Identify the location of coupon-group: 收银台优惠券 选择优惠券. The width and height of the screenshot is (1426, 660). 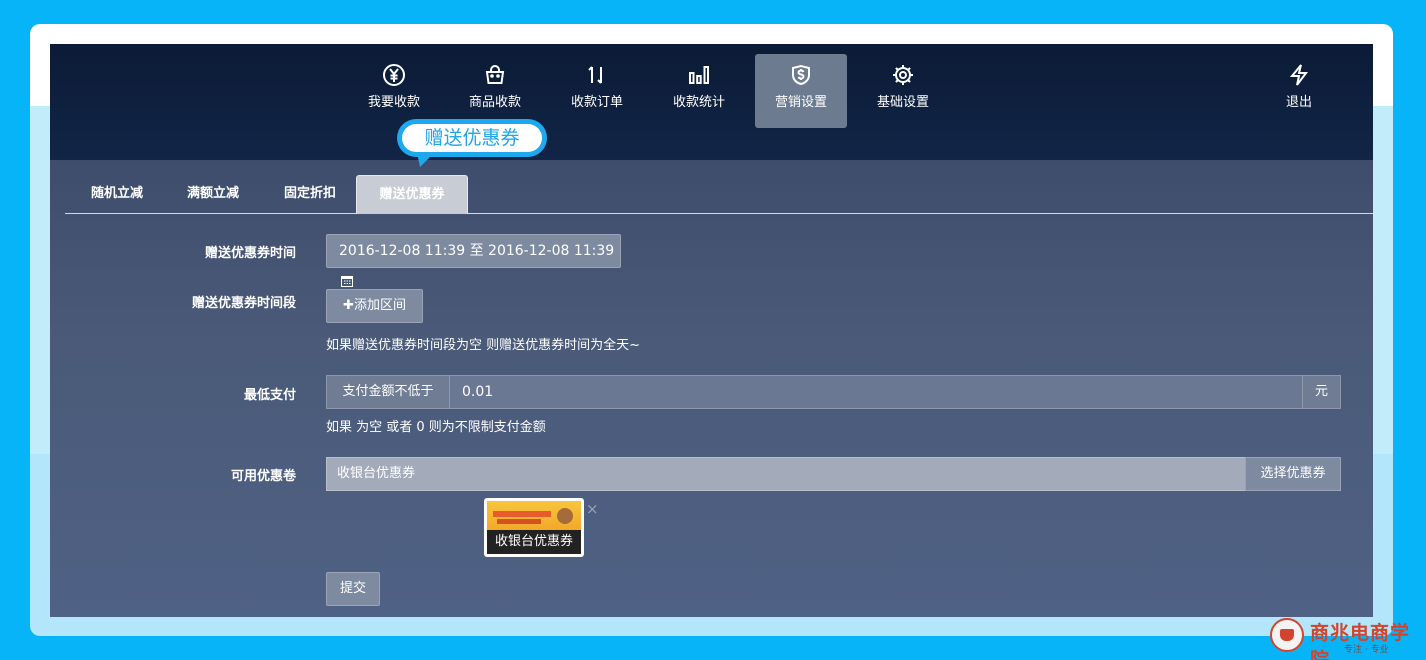
(833, 474).